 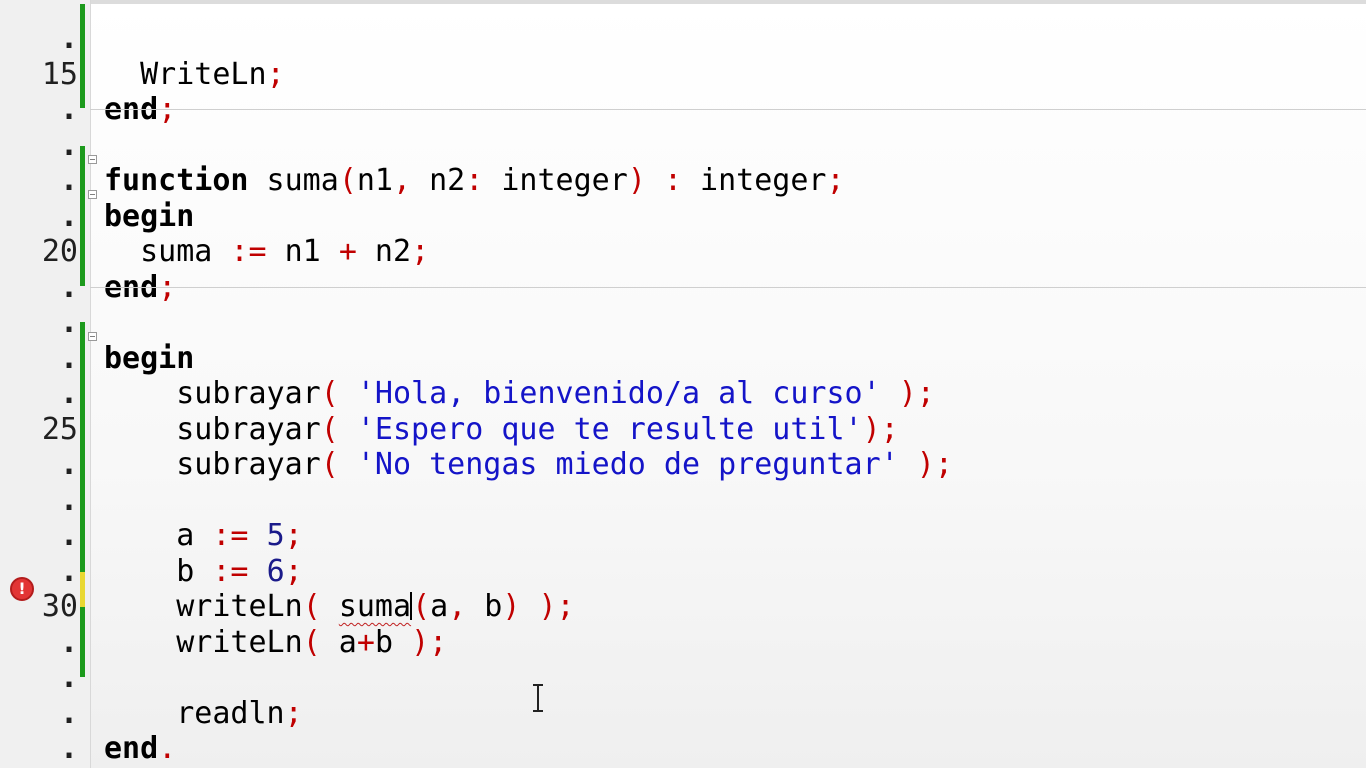 What do you see at coordinates (167, 748) in the screenshot?
I see `code-token: .` at bounding box center [167, 748].